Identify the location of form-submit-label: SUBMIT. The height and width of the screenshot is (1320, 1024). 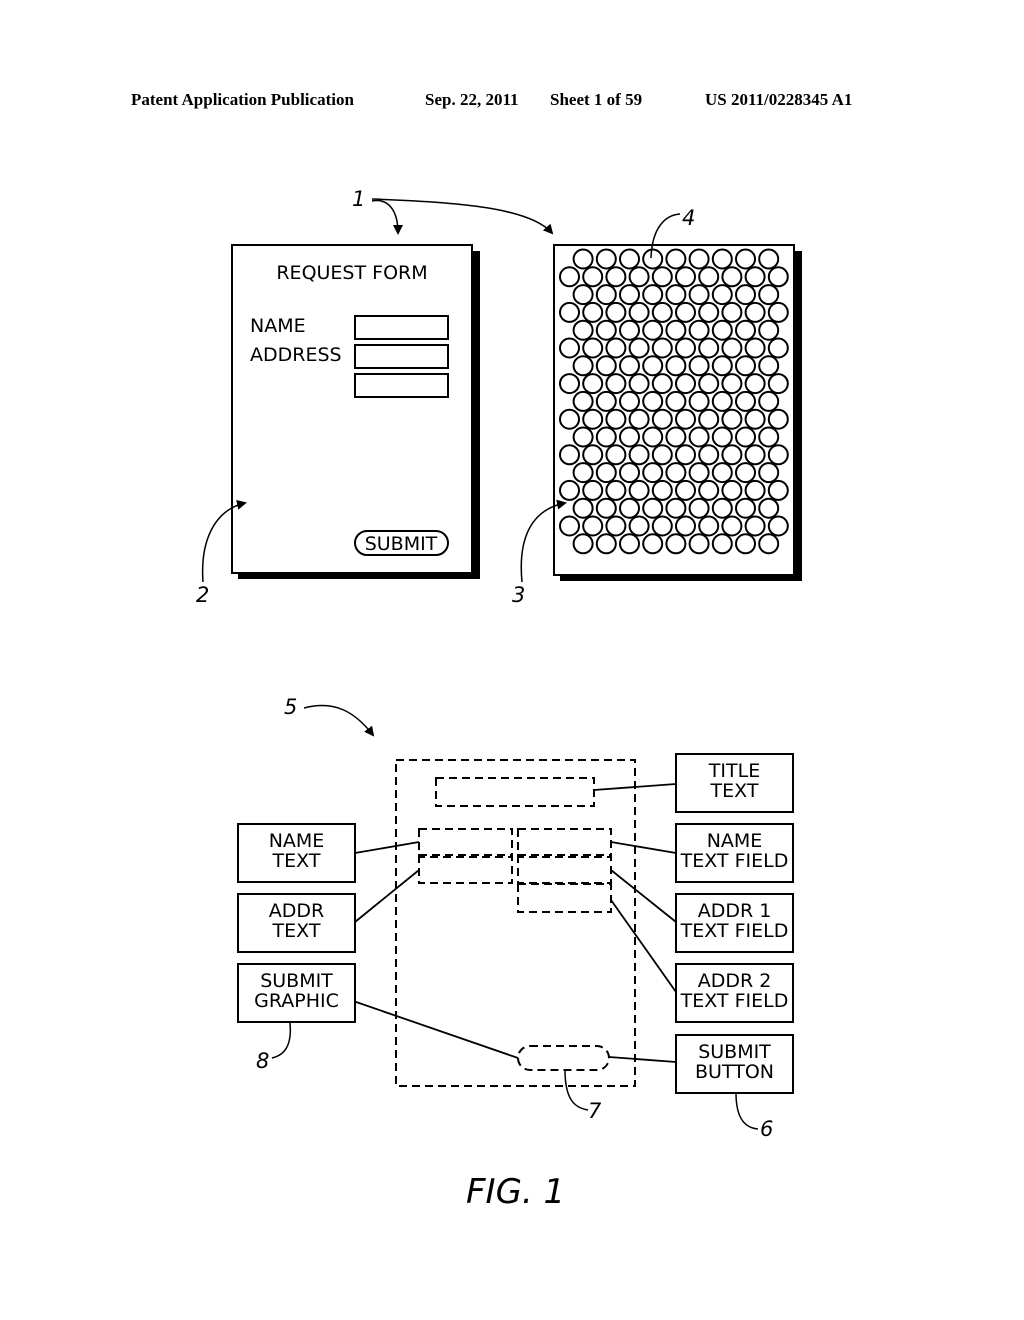
(401, 544).